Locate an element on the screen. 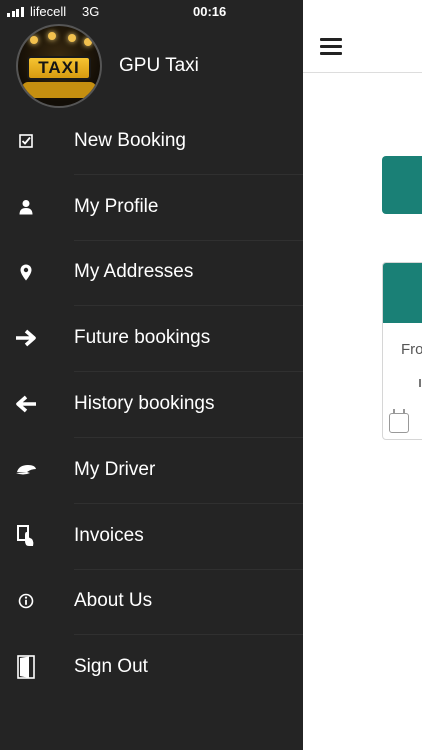 The image size is (422, 750). calendar-icon is located at coordinates (399, 421).